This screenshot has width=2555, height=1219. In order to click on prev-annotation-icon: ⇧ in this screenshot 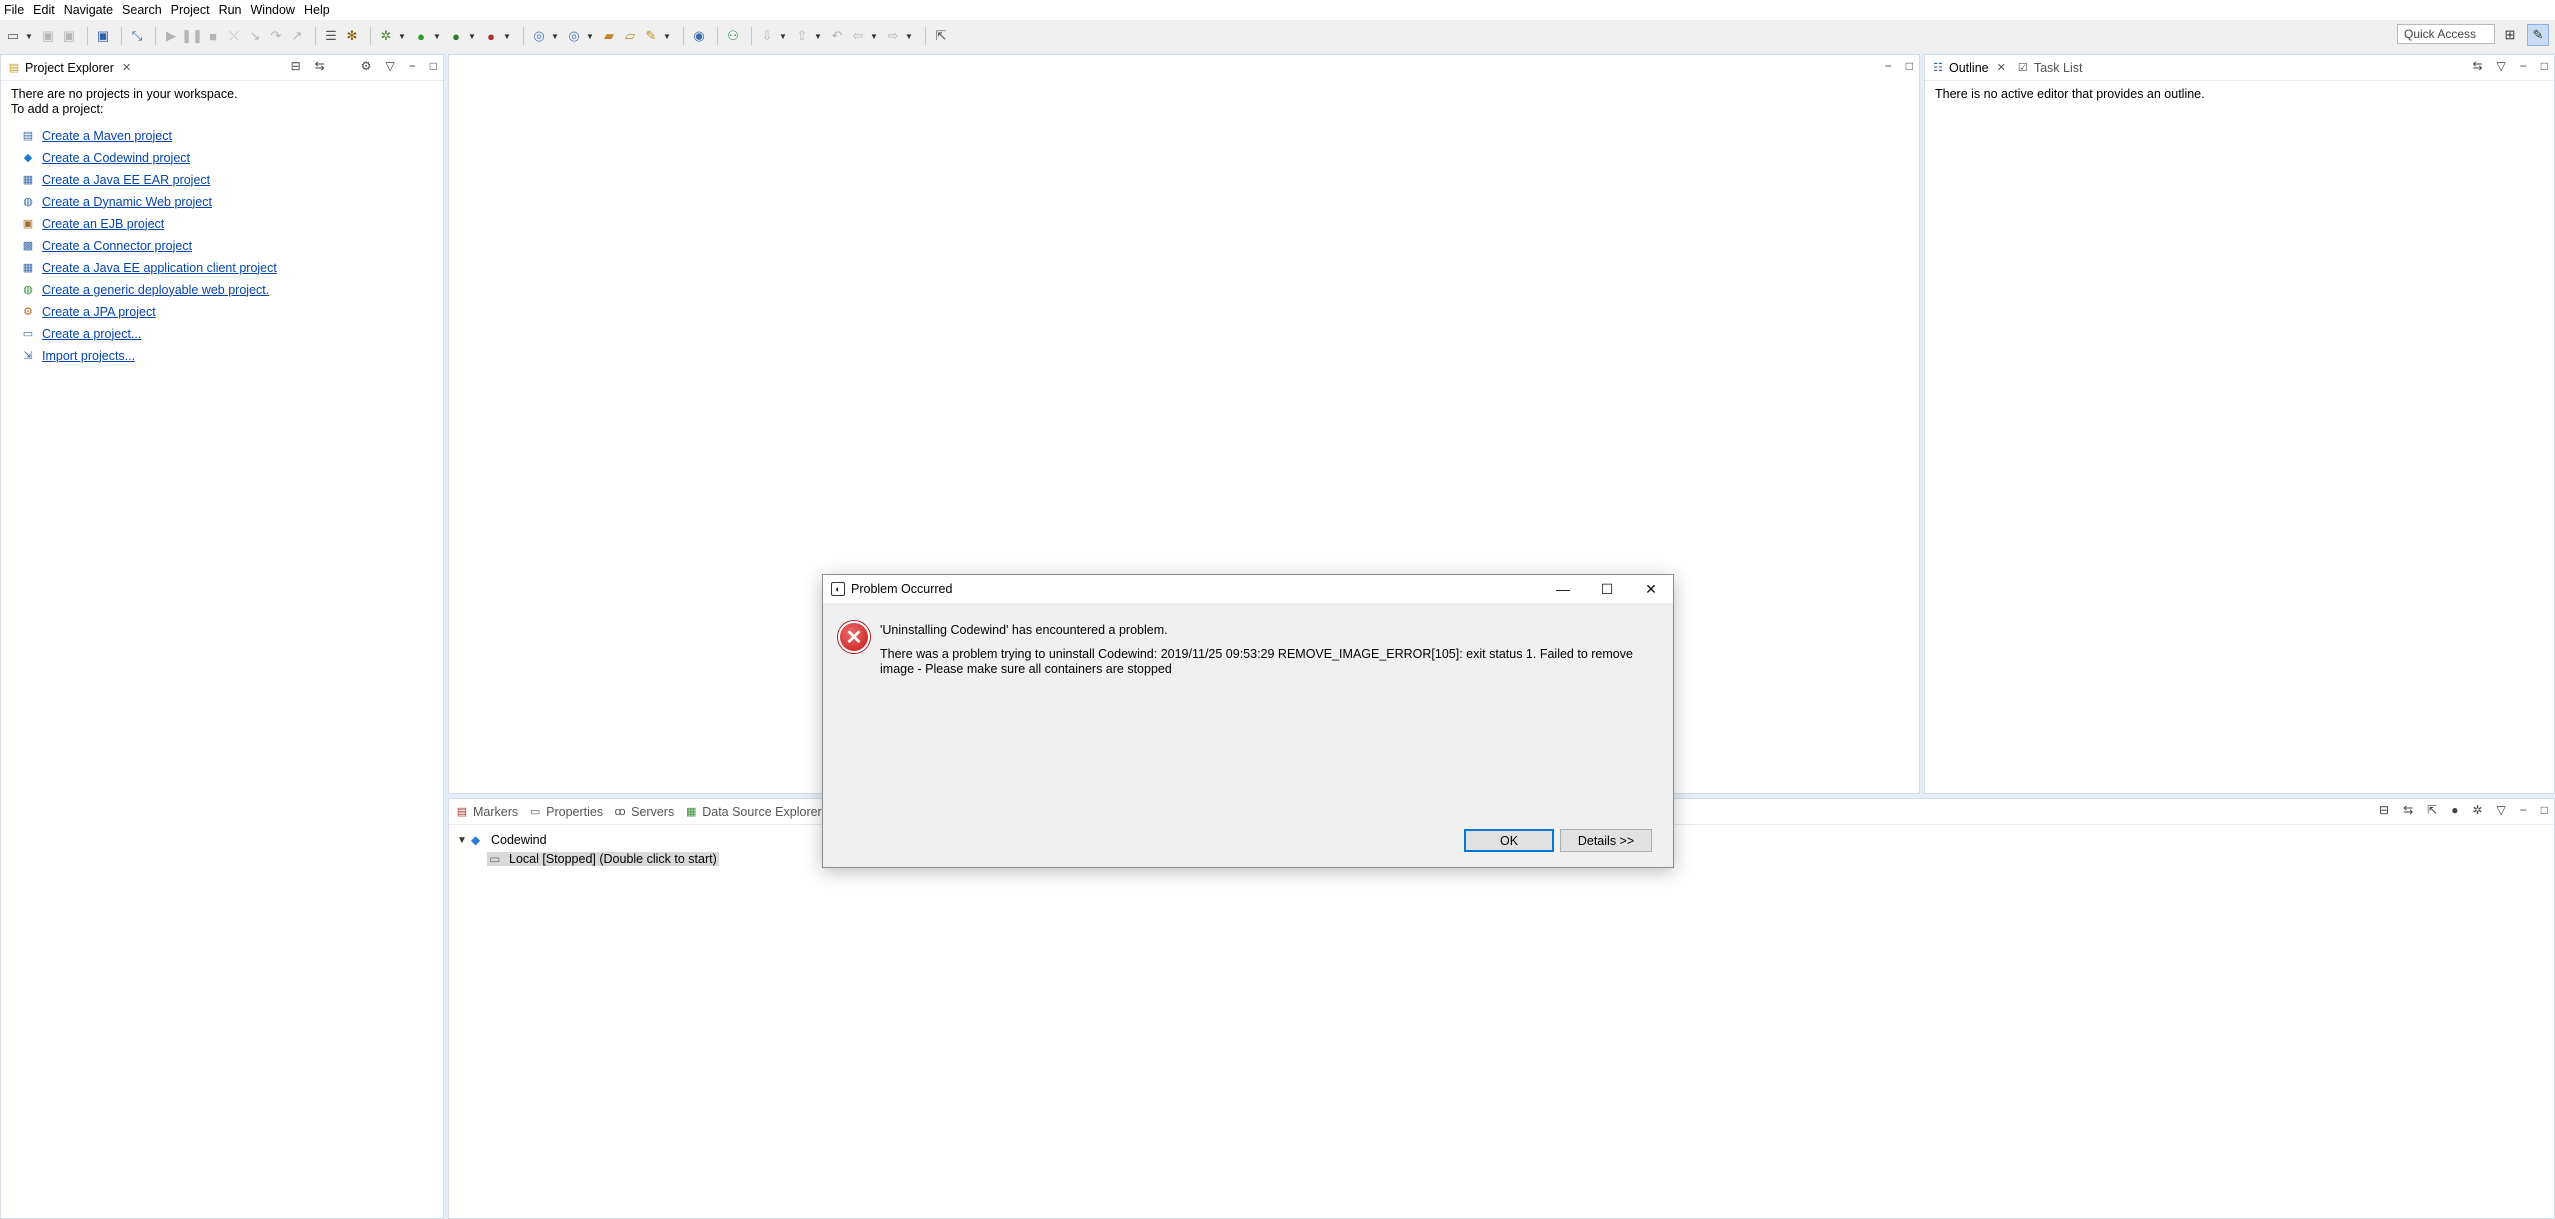, I will do `click(802, 36)`.